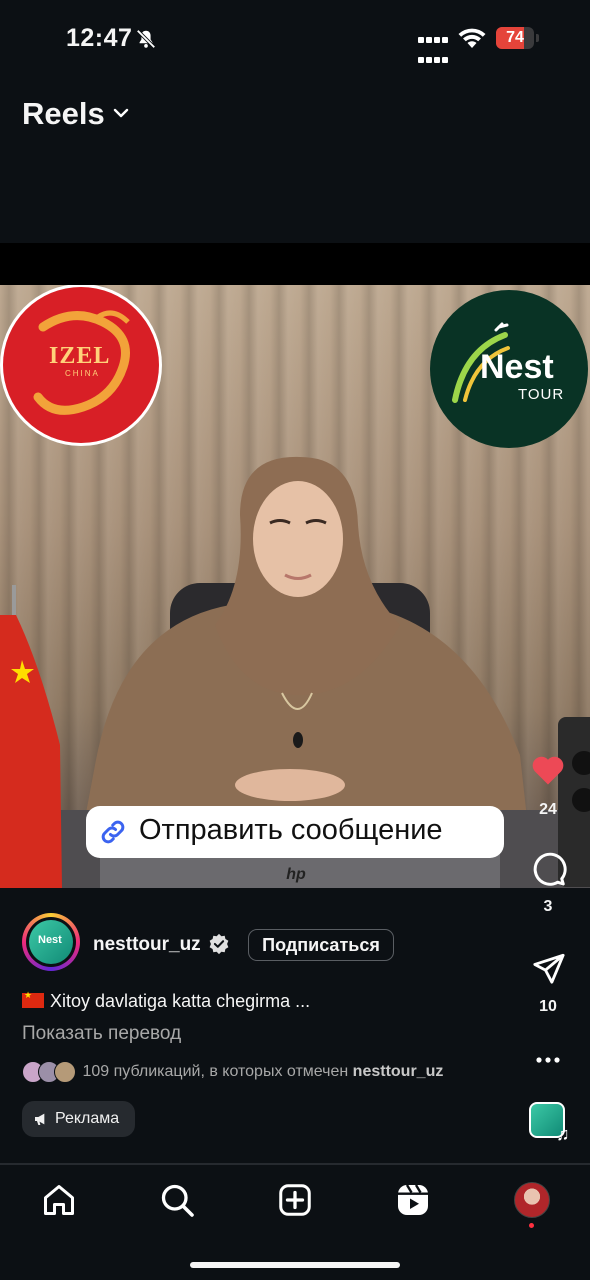 Image resolution: width=590 pixels, height=1280 pixels. I want to click on signal-icon, so click(434, 49).